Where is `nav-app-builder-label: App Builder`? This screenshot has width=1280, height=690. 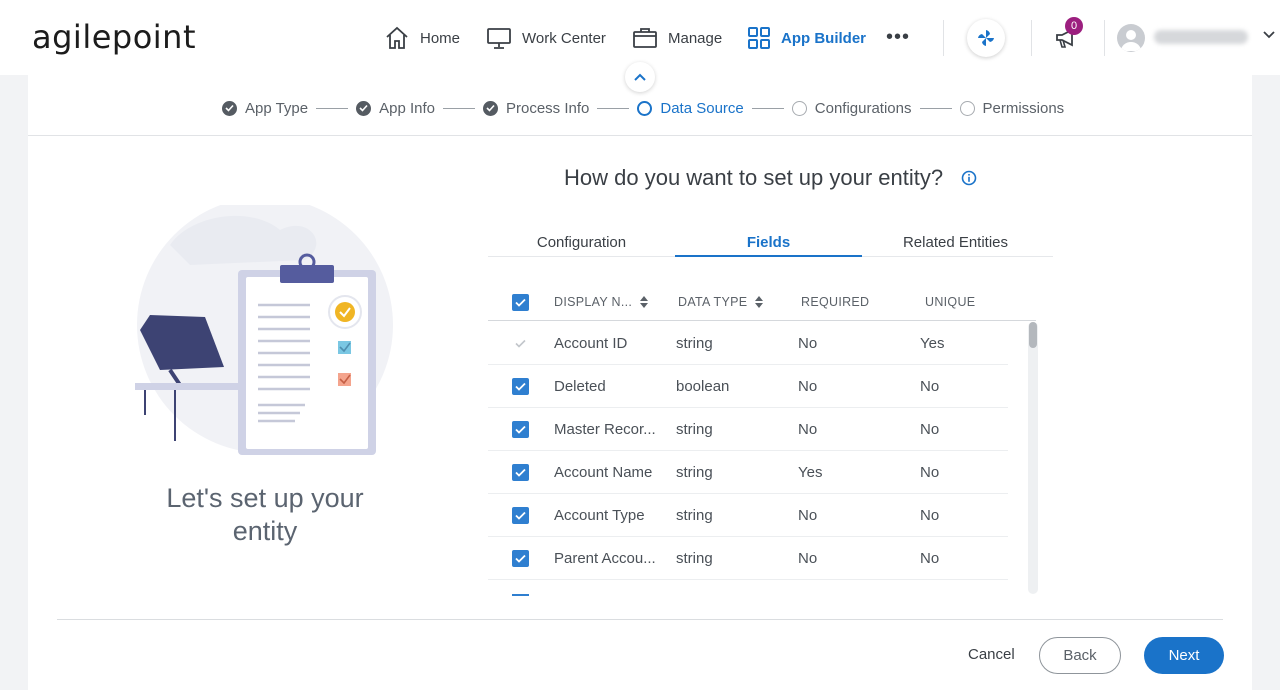 nav-app-builder-label: App Builder is located at coordinates (823, 38).